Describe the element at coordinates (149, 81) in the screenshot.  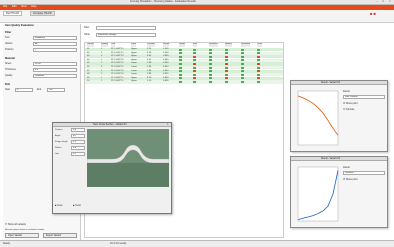
I see `table-cell: 3.10` at that location.